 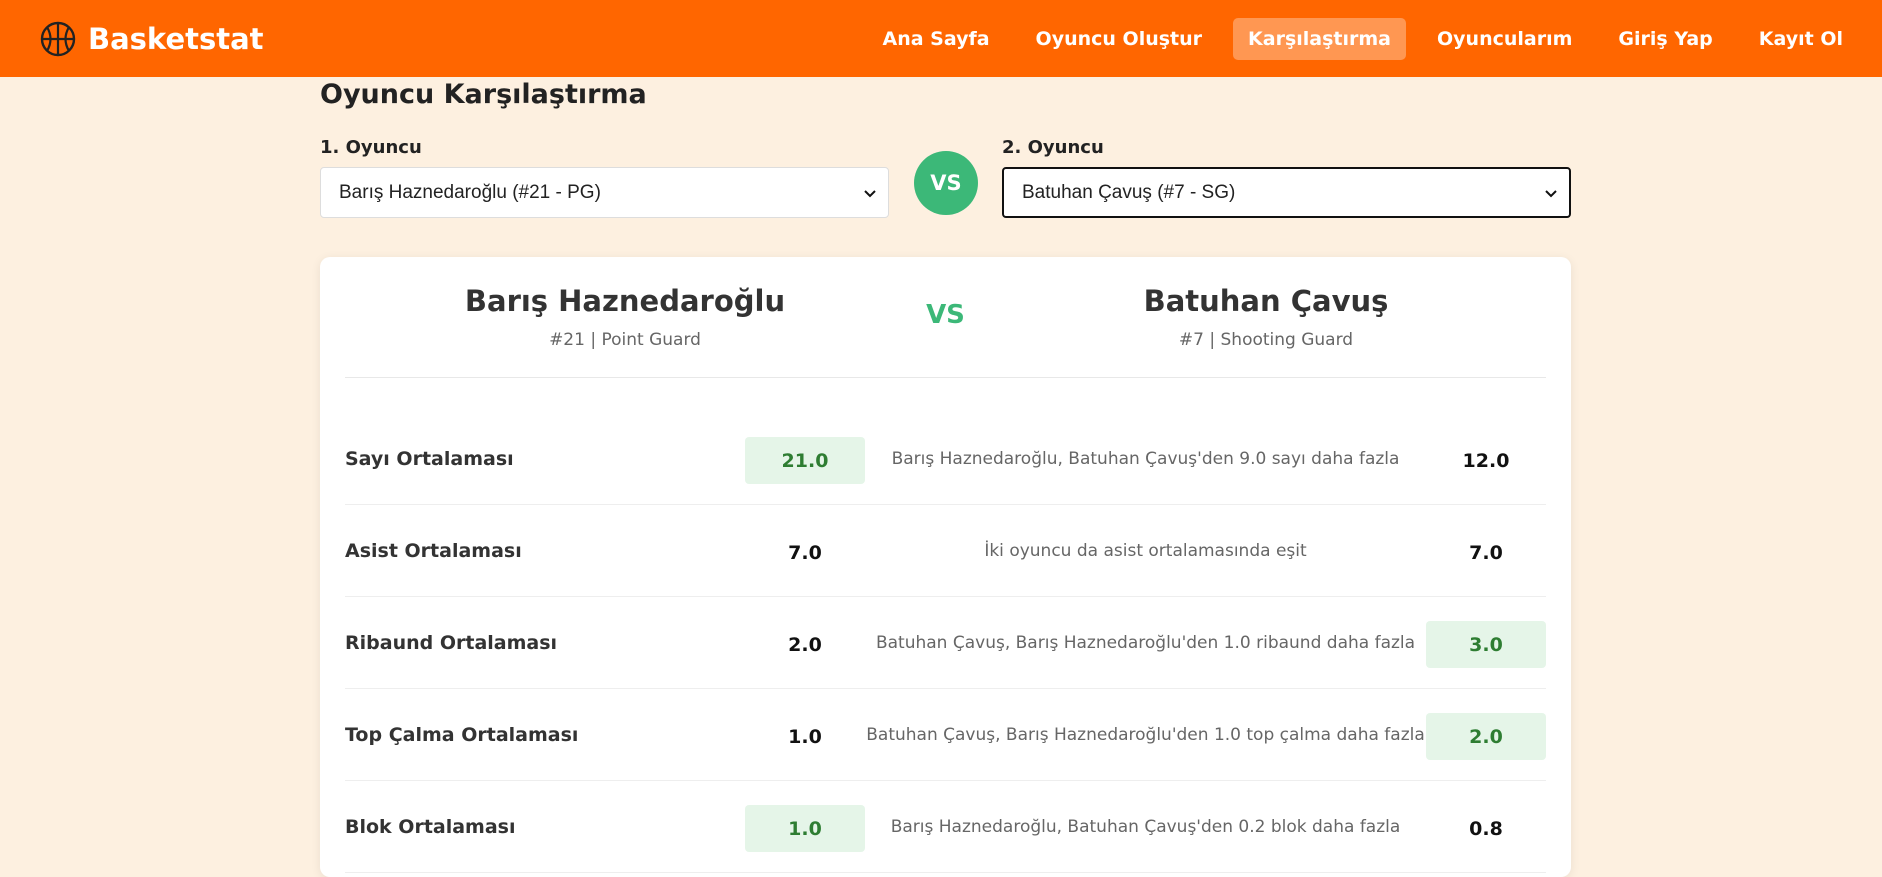 What do you see at coordinates (1145, 551) in the screenshot?
I see `stat-comparison-note: İki oyuncu da asist ortalamasında eşit` at bounding box center [1145, 551].